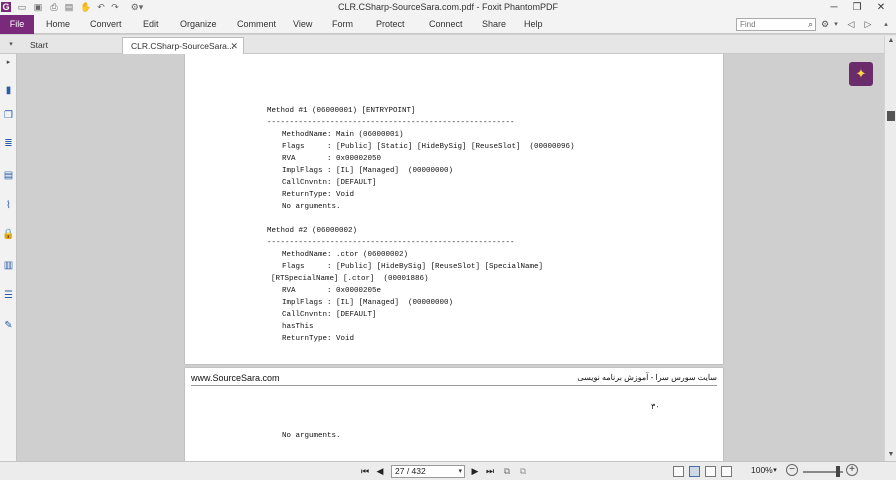 The height and width of the screenshot is (480, 896). I want to click on expand-panel-icon: ▸, so click(8, 62).